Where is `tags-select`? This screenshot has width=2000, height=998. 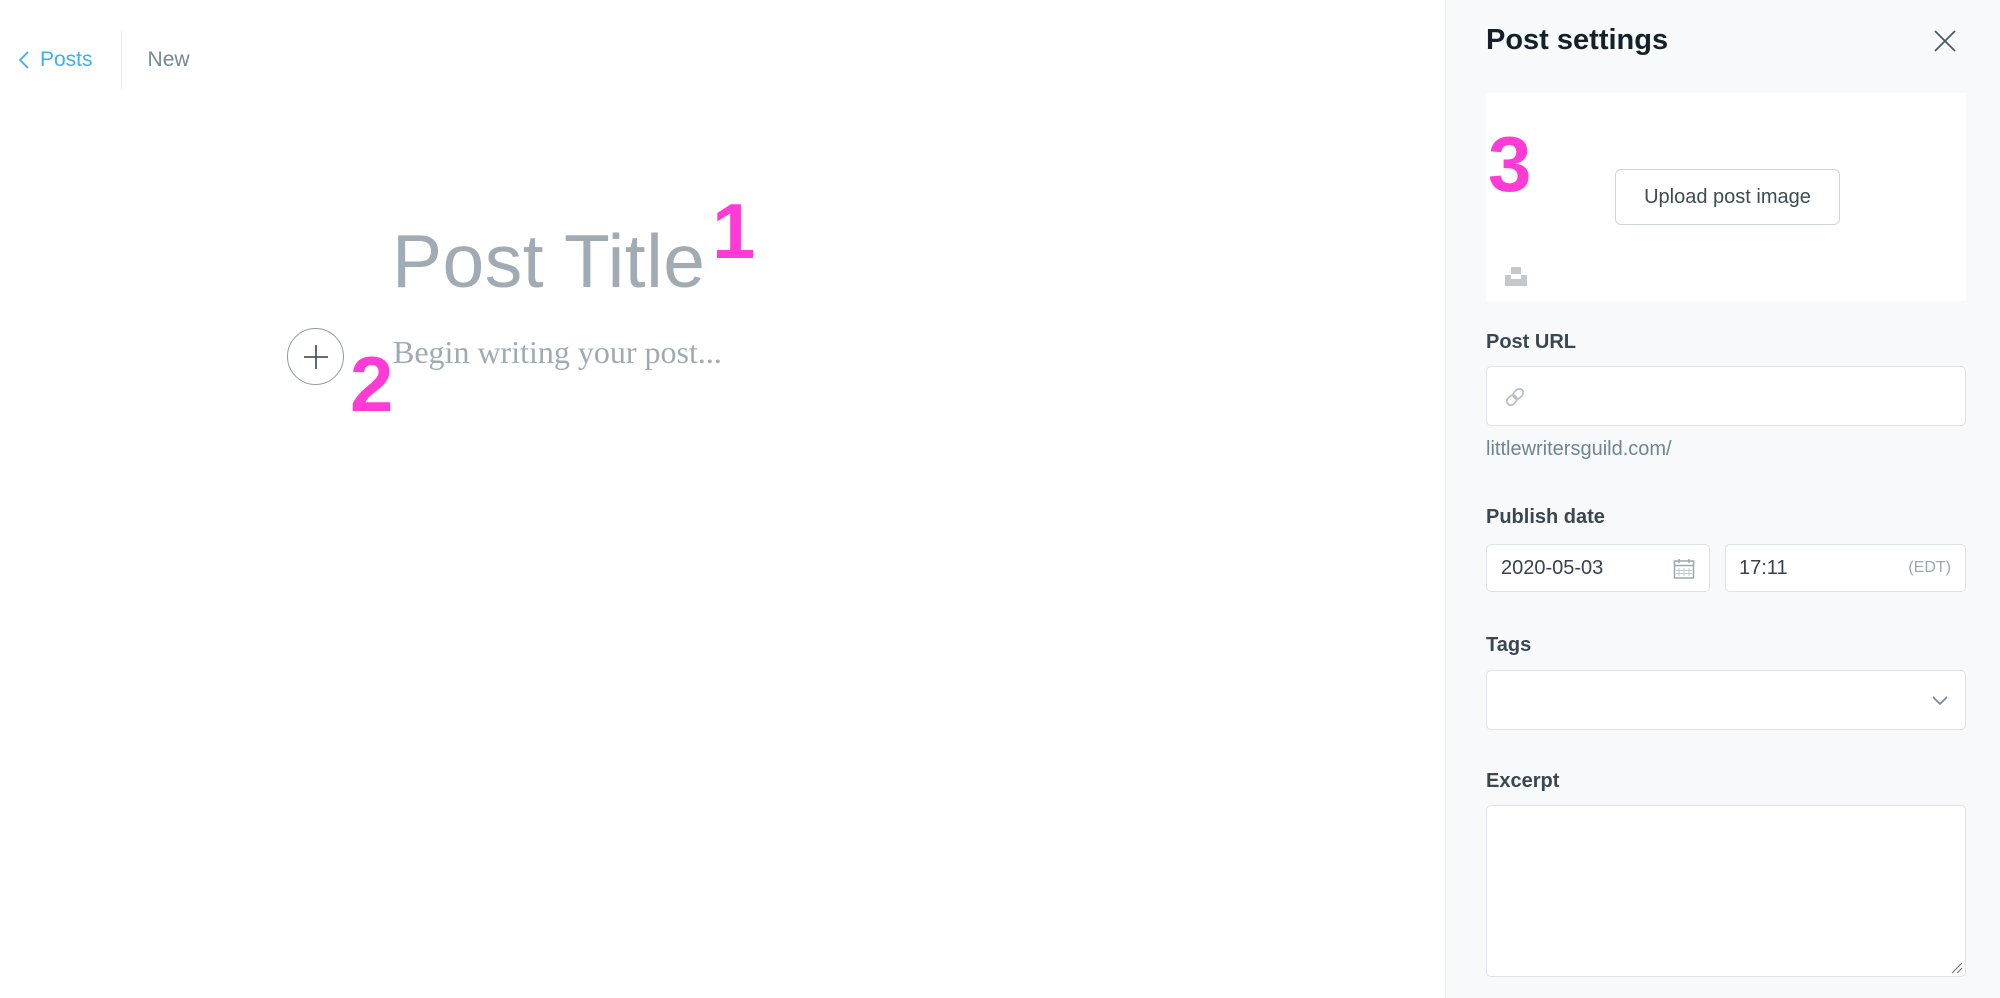
tags-select is located at coordinates (1726, 700).